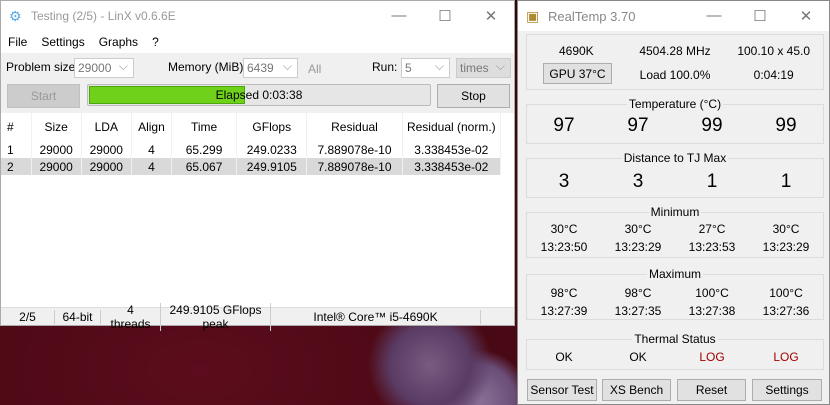 The width and height of the screenshot is (830, 405). I want to click on multiplier: 100.10 x 45.0, so click(774, 51).